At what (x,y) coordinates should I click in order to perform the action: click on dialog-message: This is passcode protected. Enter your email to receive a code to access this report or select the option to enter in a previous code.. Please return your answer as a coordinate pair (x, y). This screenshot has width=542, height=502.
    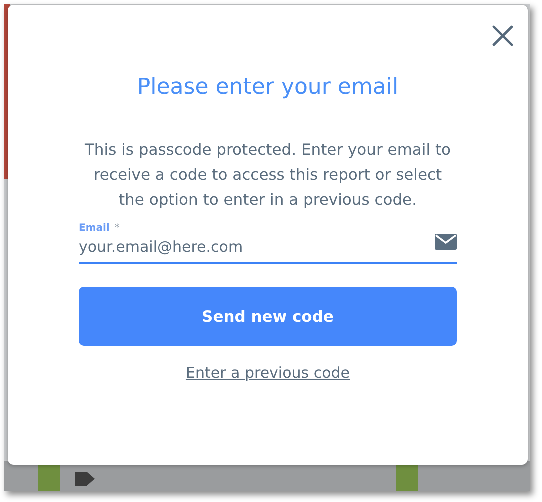
    Looking at the image, I should click on (268, 175).